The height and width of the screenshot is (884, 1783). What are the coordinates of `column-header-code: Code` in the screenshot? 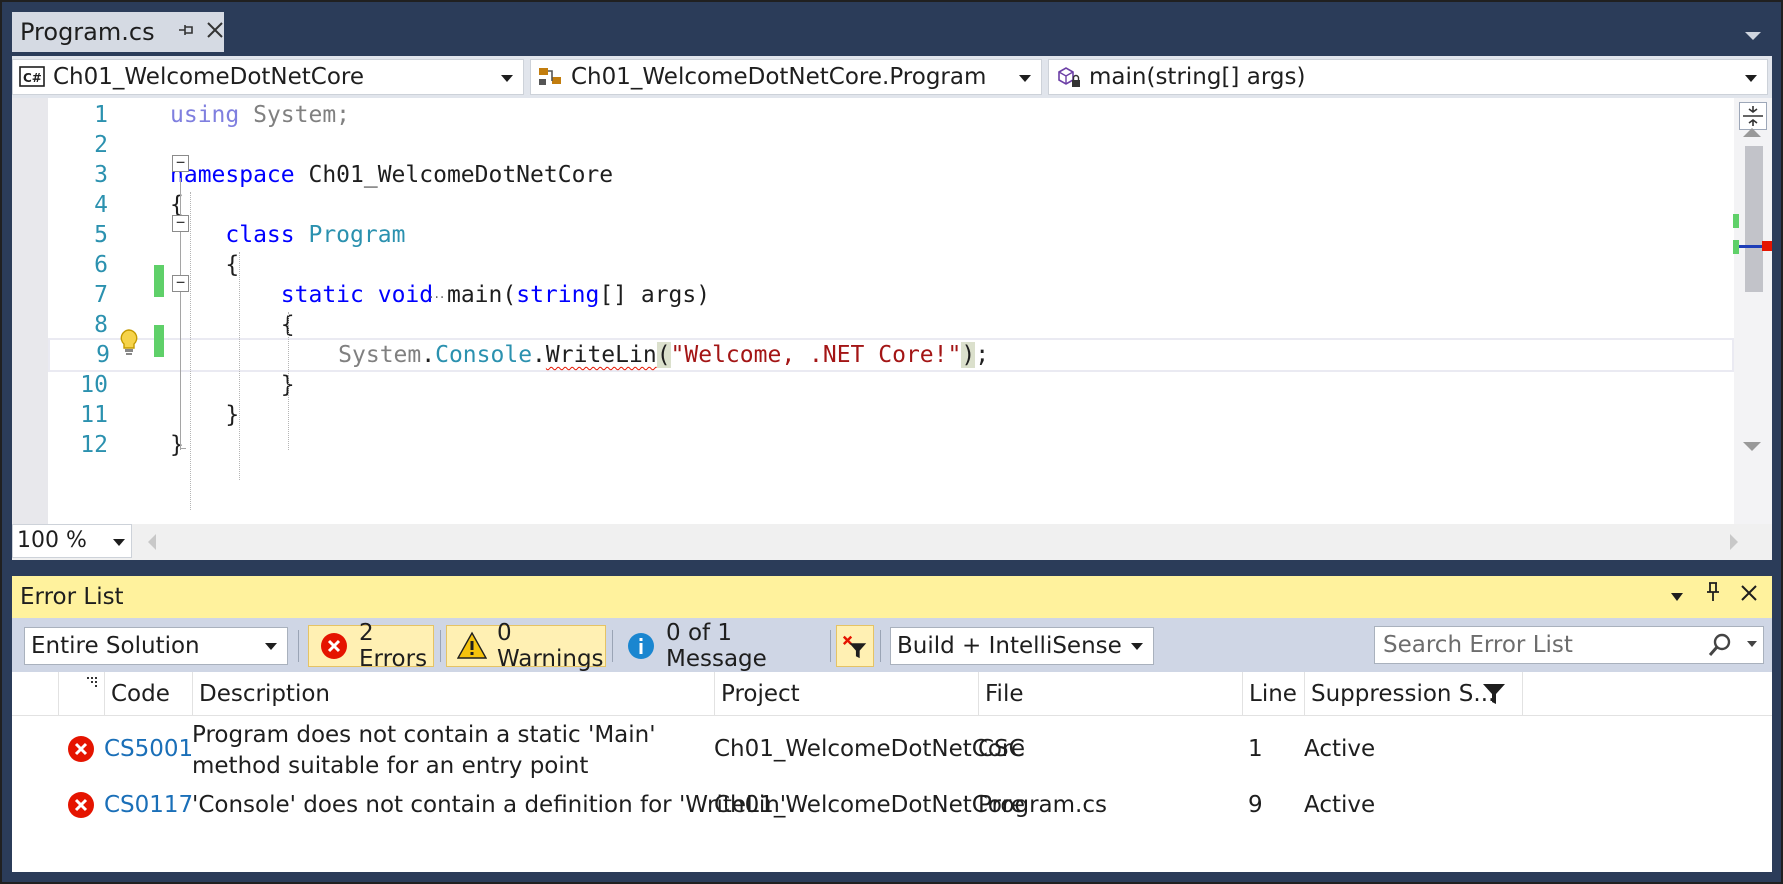 It's located at (148, 694).